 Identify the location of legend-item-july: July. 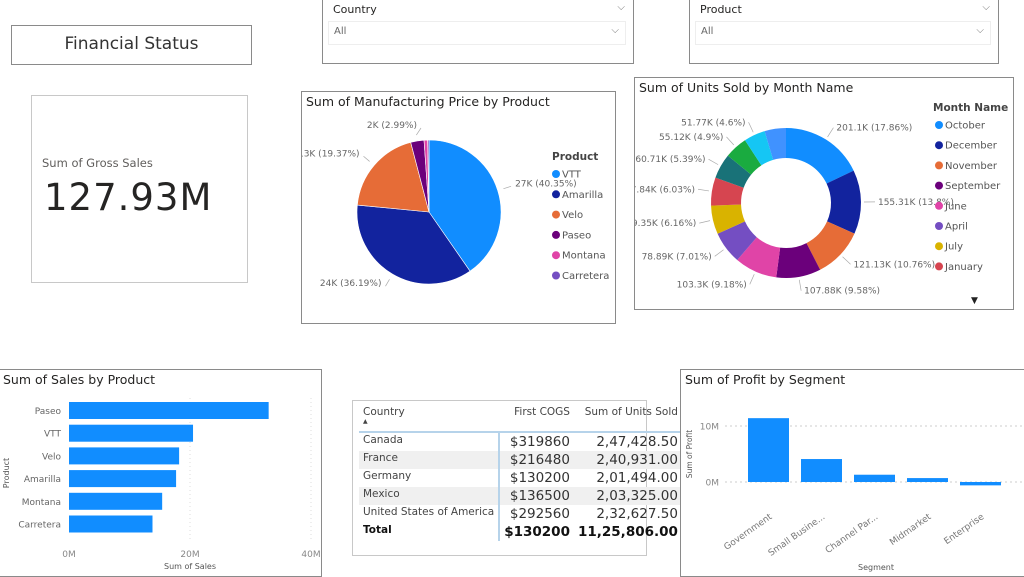
(953, 247).